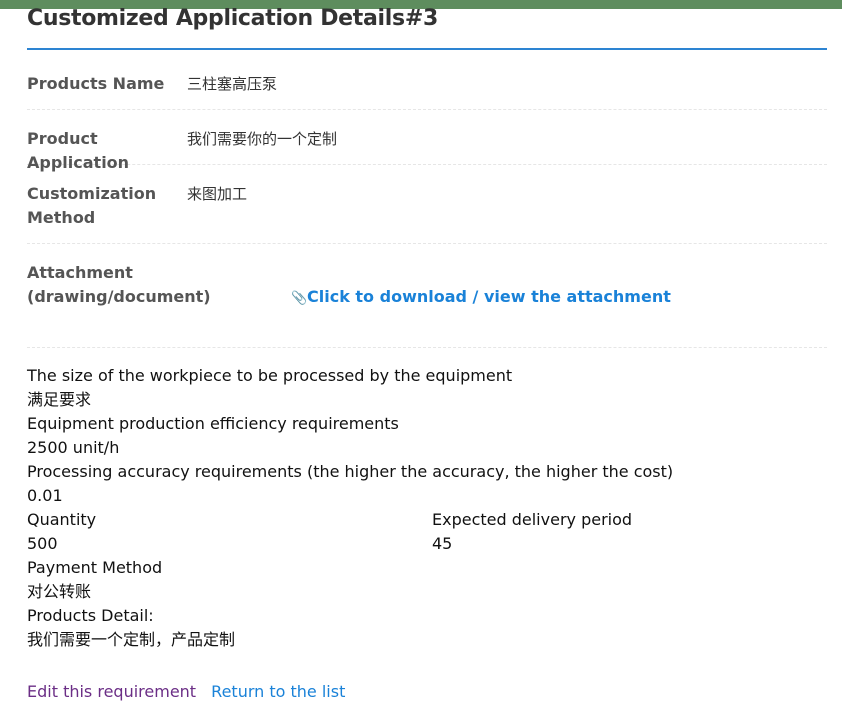 This screenshot has width=842, height=716. I want to click on customization-method-label-line1: Customization, so click(92, 193).